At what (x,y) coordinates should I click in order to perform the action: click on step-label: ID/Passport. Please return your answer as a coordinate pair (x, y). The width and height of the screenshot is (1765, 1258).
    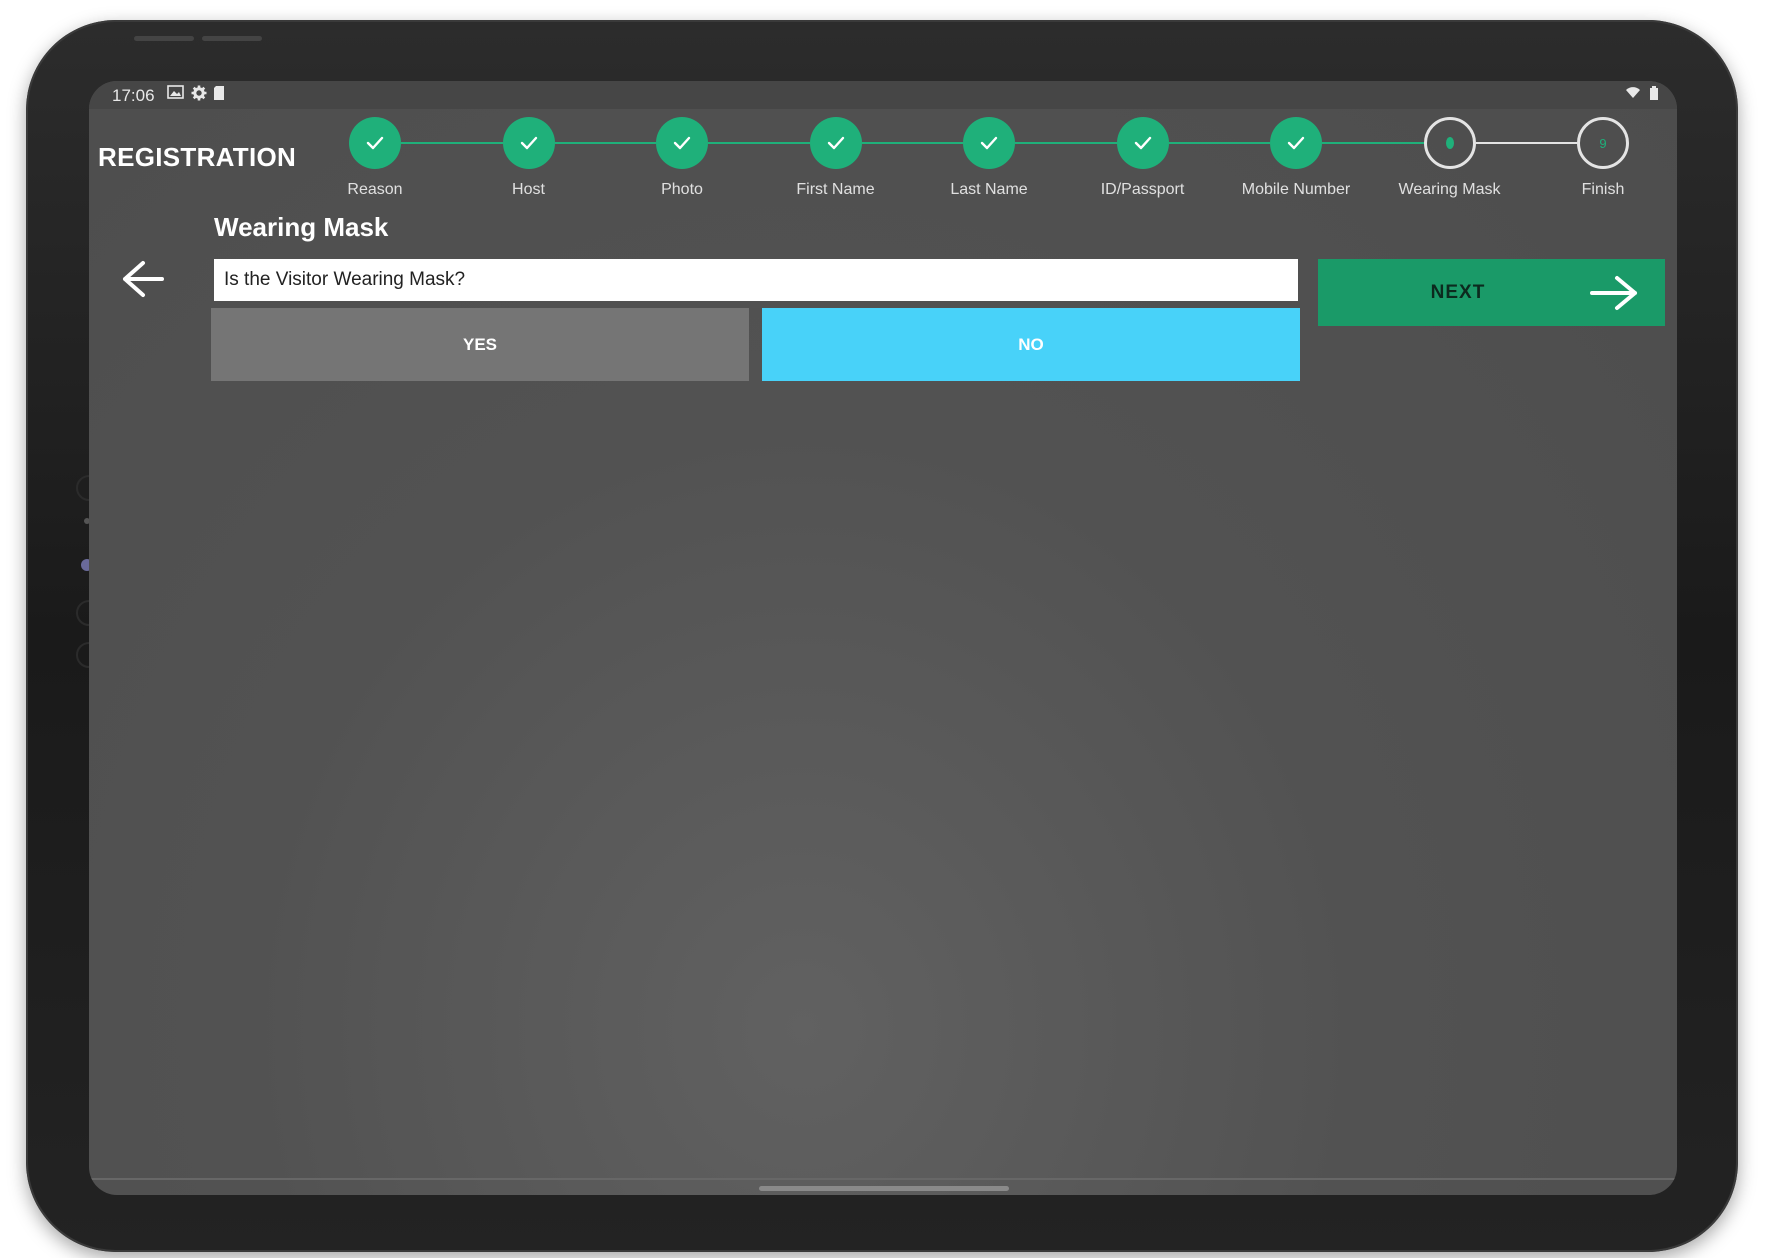
    Looking at the image, I should click on (1142, 189).